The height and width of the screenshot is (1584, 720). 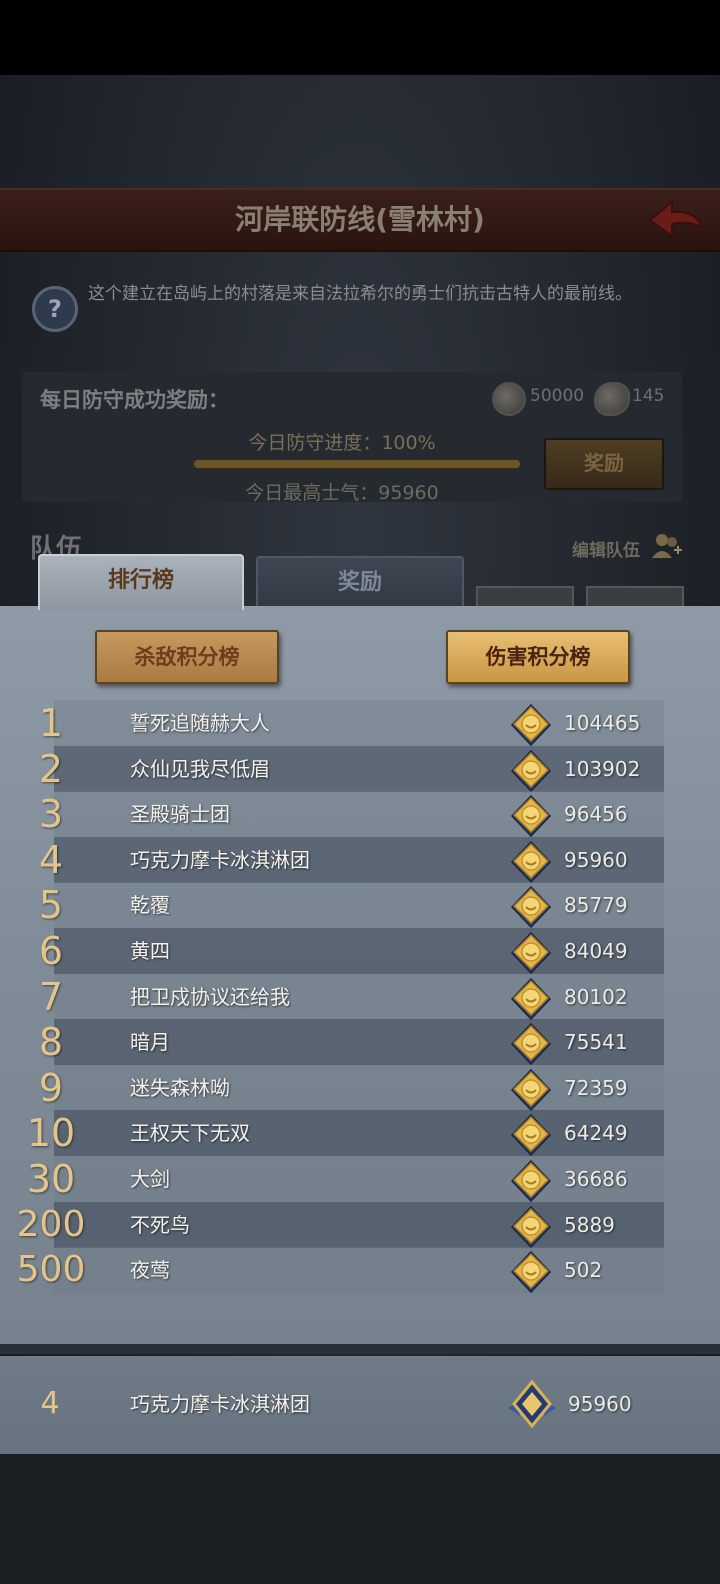 What do you see at coordinates (596, 996) in the screenshot?
I see `score-value: 80102` at bounding box center [596, 996].